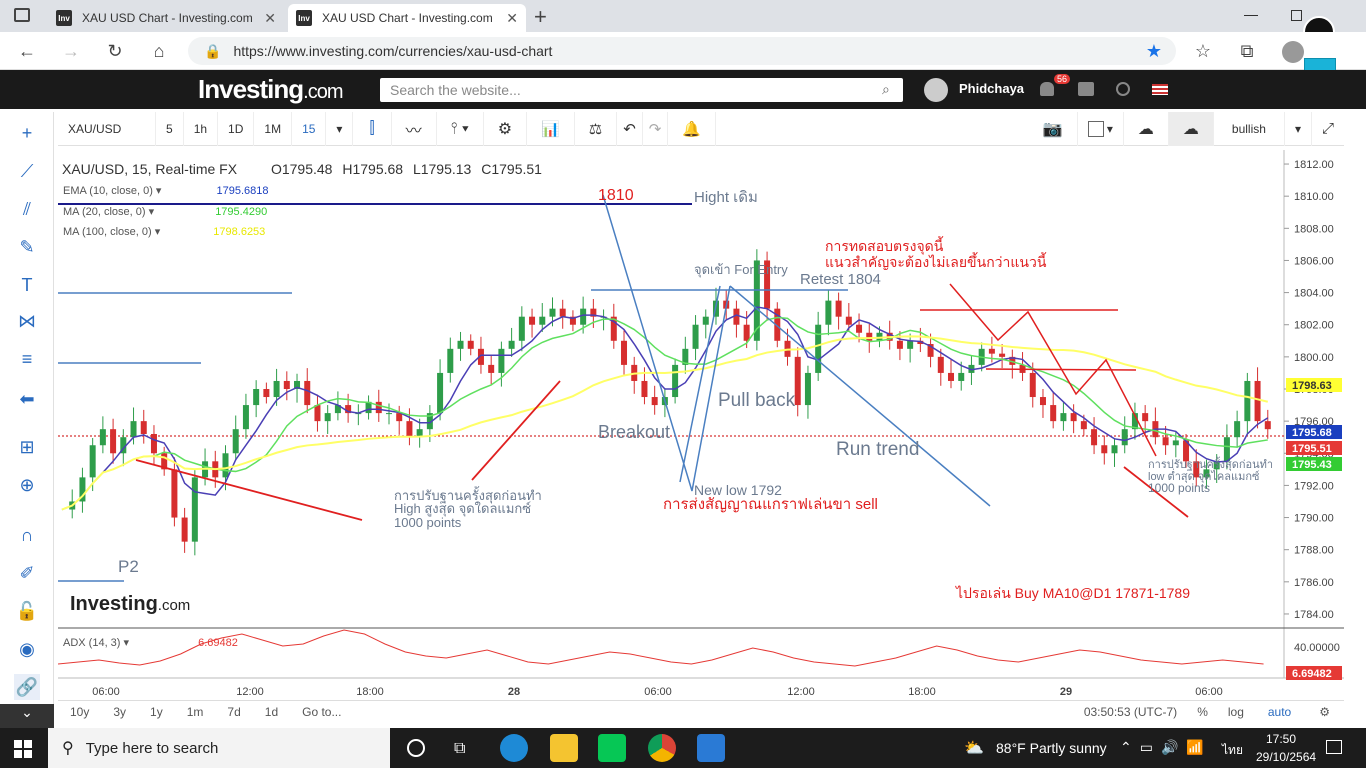 The image size is (1366, 768). What do you see at coordinates (27, 687) in the screenshot?
I see `link-icon: 🔗` at bounding box center [27, 687].